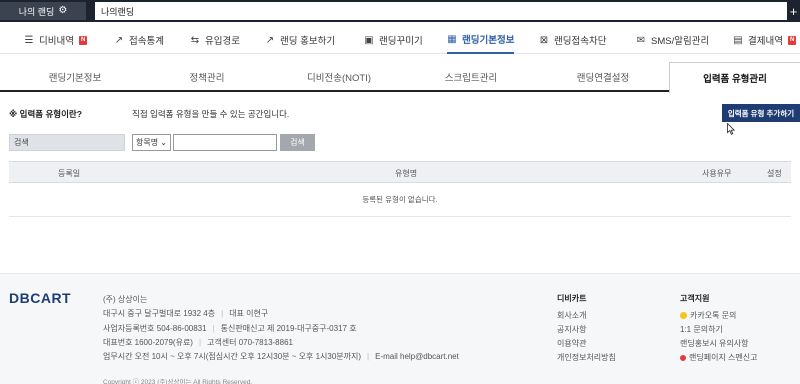 The height and width of the screenshot is (384, 800). I want to click on nav-item-inflow-path: ⇆ 유입경로, so click(215, 40).